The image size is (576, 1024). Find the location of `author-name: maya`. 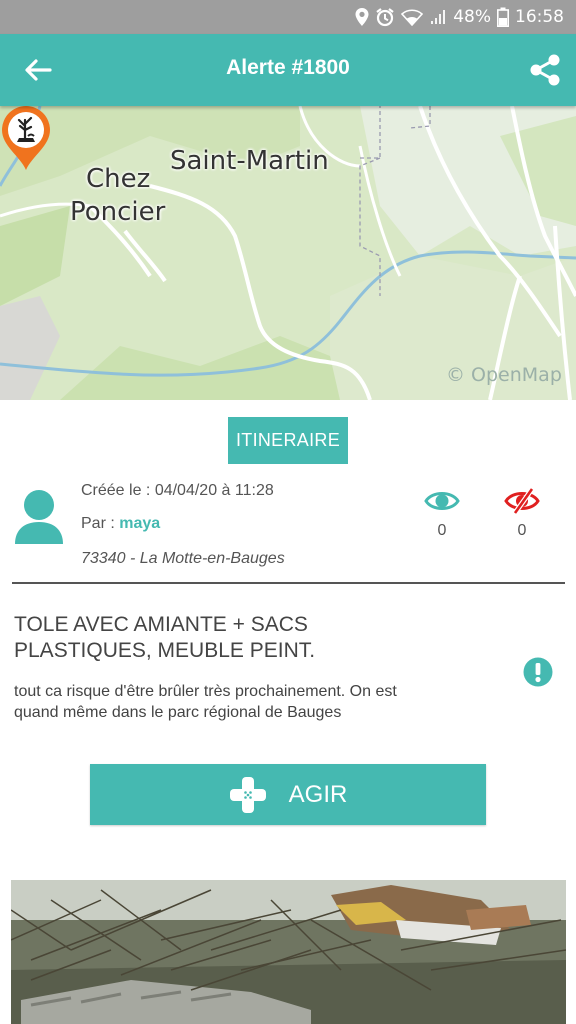

author-name: maya is located at coordinates (139, 523).